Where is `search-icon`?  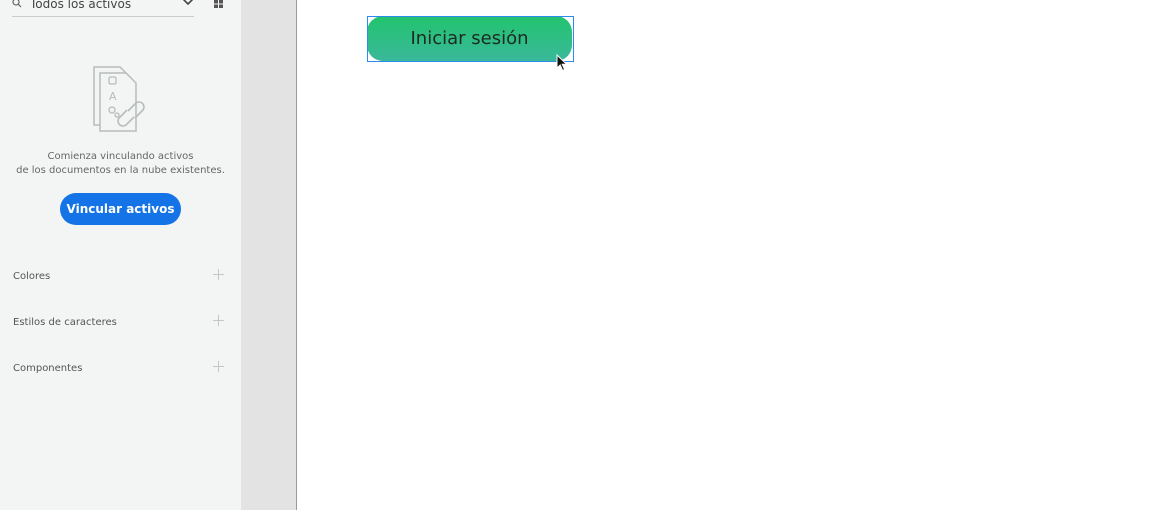 search-icon is located at coordinates (17, 4).